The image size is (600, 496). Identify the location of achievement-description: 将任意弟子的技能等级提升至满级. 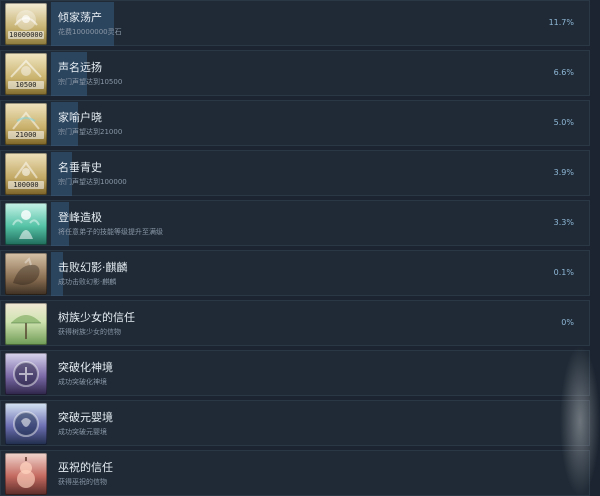
(110, 232).